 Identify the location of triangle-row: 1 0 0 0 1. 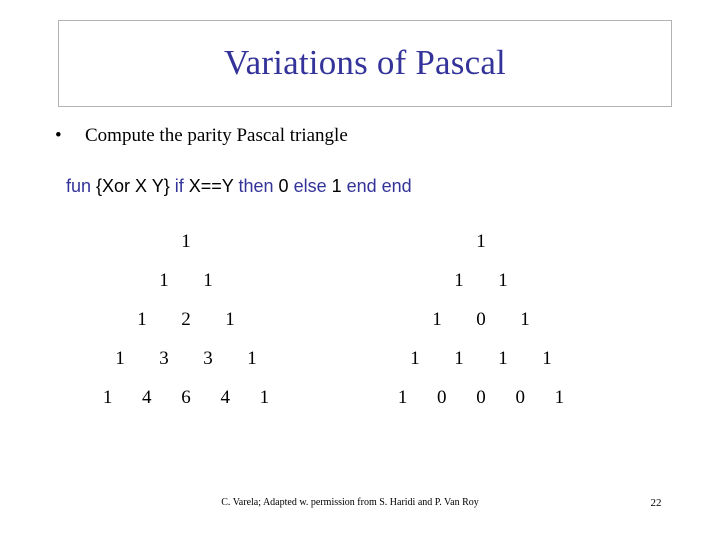
(481, 407).